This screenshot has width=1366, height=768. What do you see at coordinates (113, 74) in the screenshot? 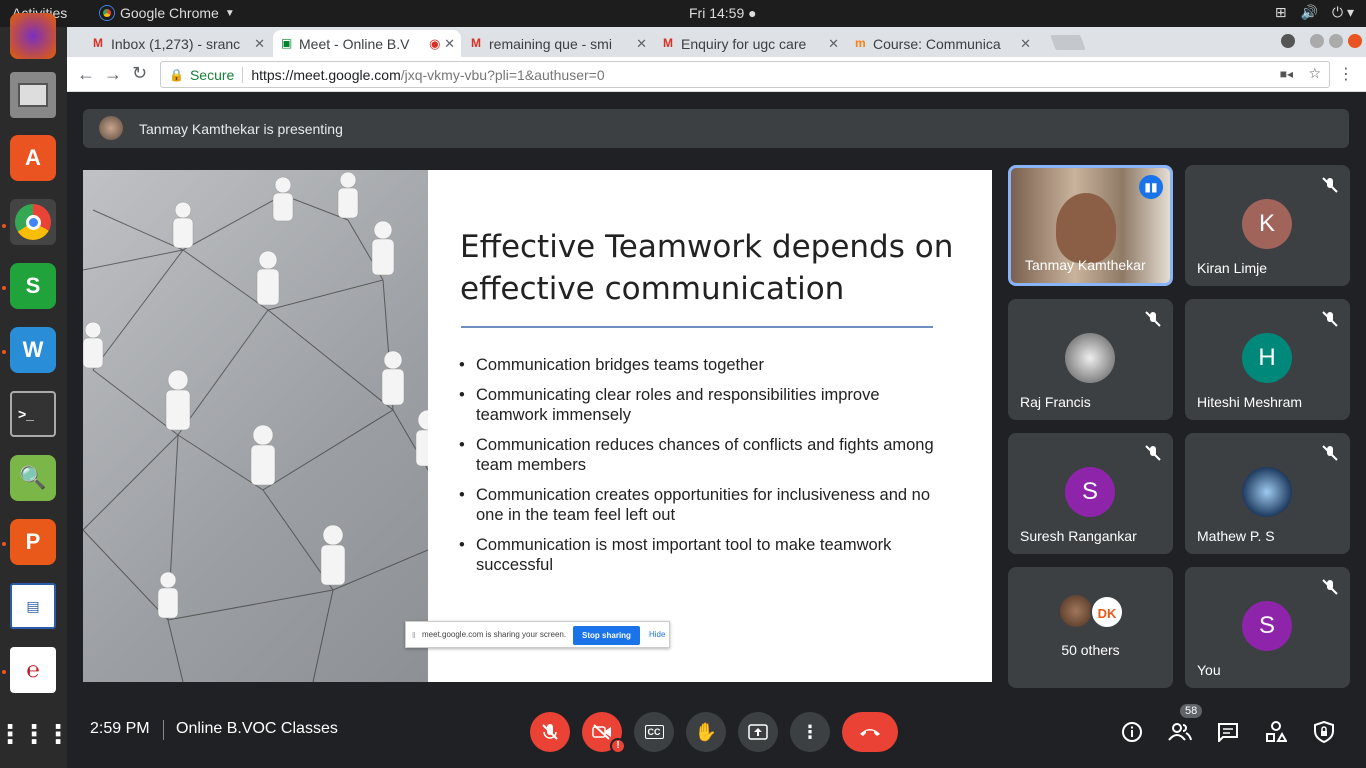
I see `forward-icon: →` at bounding box center [113, 74].